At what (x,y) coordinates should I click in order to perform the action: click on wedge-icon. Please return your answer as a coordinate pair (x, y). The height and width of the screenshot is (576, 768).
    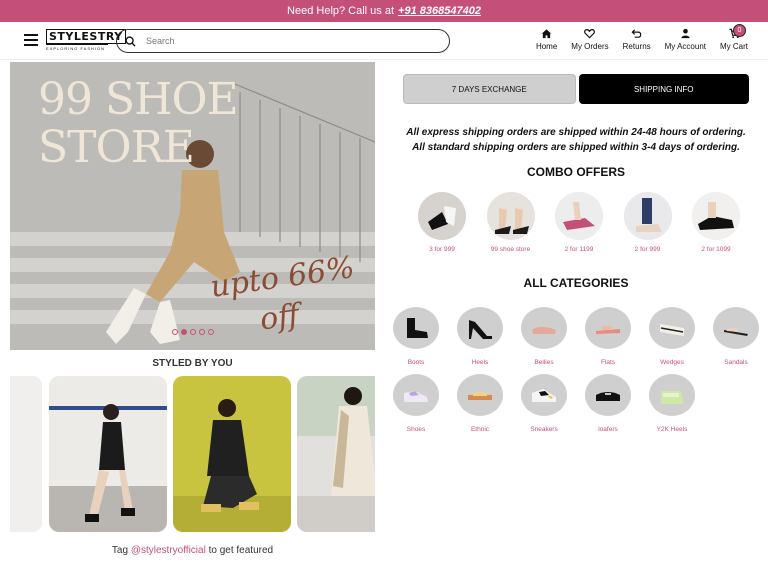
    Looking at the image, I should click on (672, 328).